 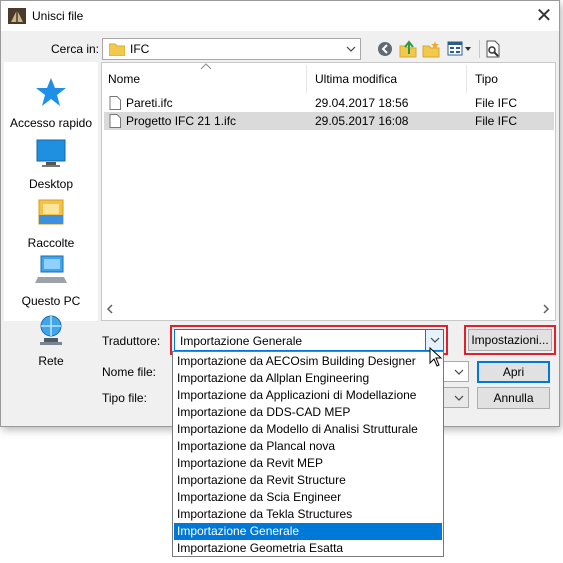 I want to click on title-bar: Unisci file ✕, so click(x=280, y=16).